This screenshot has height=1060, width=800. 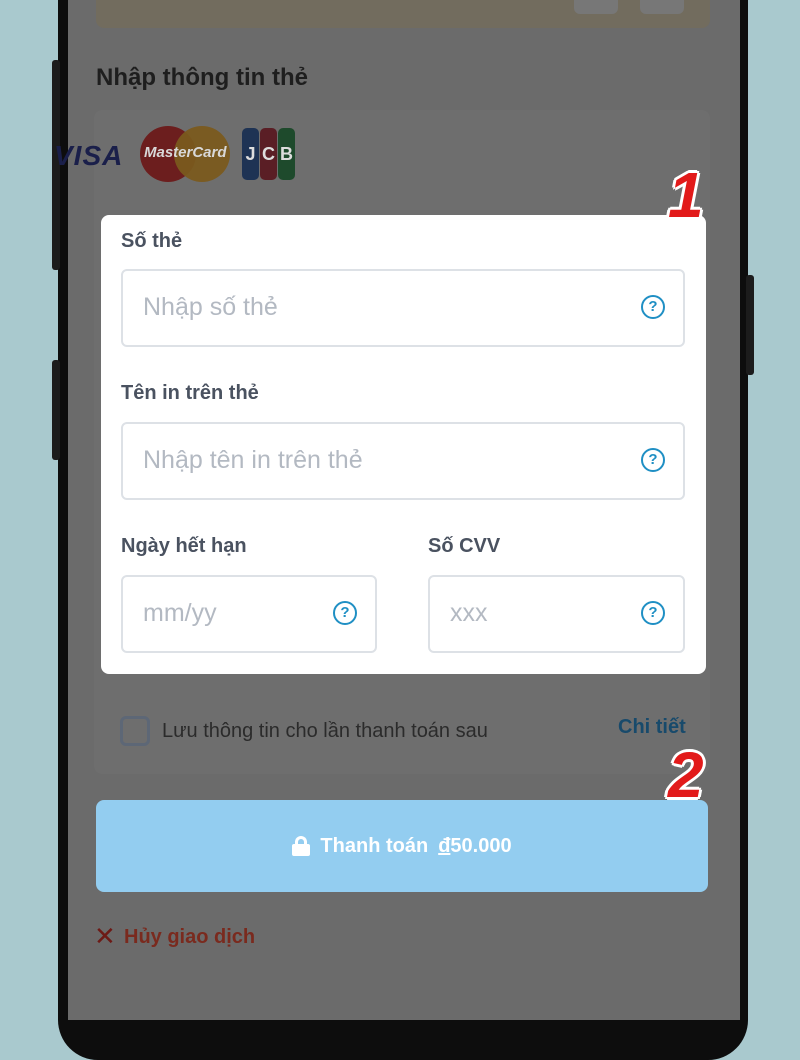 I want to click on card-name-label: Tên in trên thẻ, so click(x=190, y=393).